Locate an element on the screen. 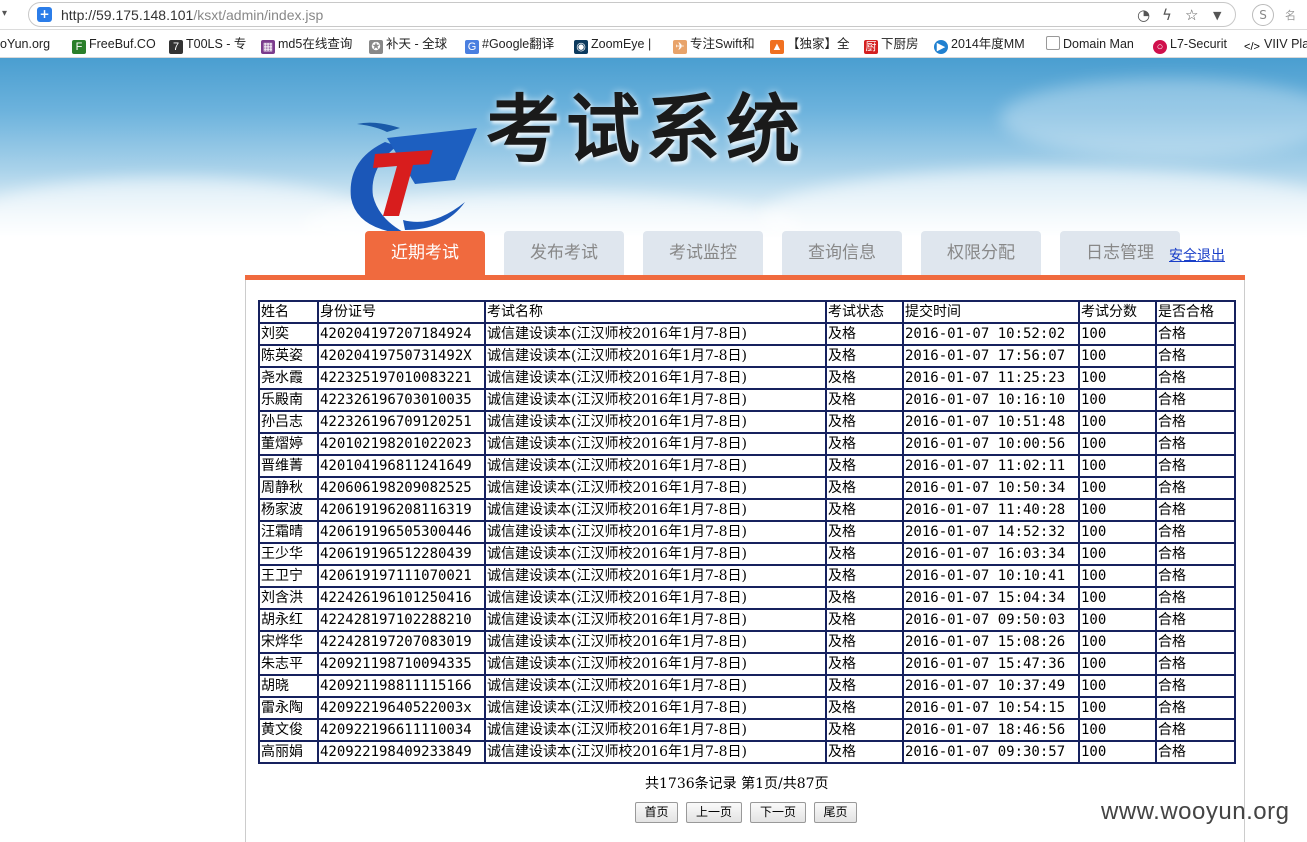 The height and width of the screenshot is (842, 1307). bookmark-item: ○ L7-Securit is located at coordinates (1190, 44).